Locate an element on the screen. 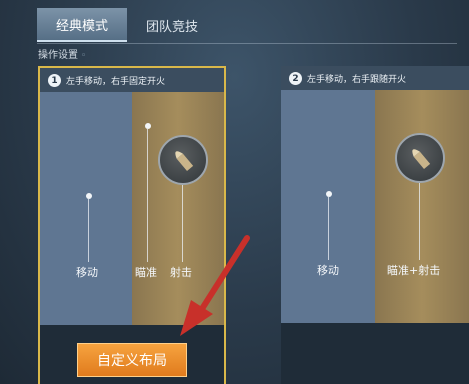  fire-button is located at coordinates (183, 160).